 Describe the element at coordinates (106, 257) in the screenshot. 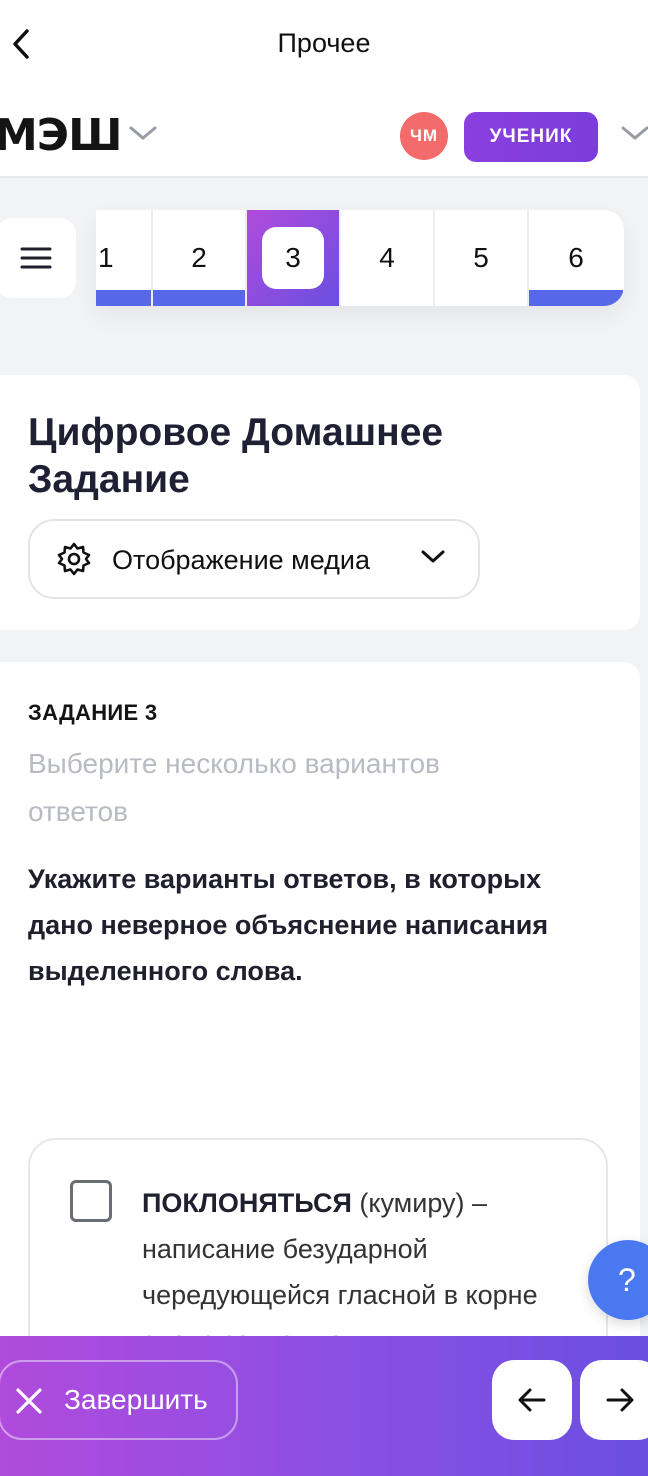

I see `tab-label: 1` at that location.